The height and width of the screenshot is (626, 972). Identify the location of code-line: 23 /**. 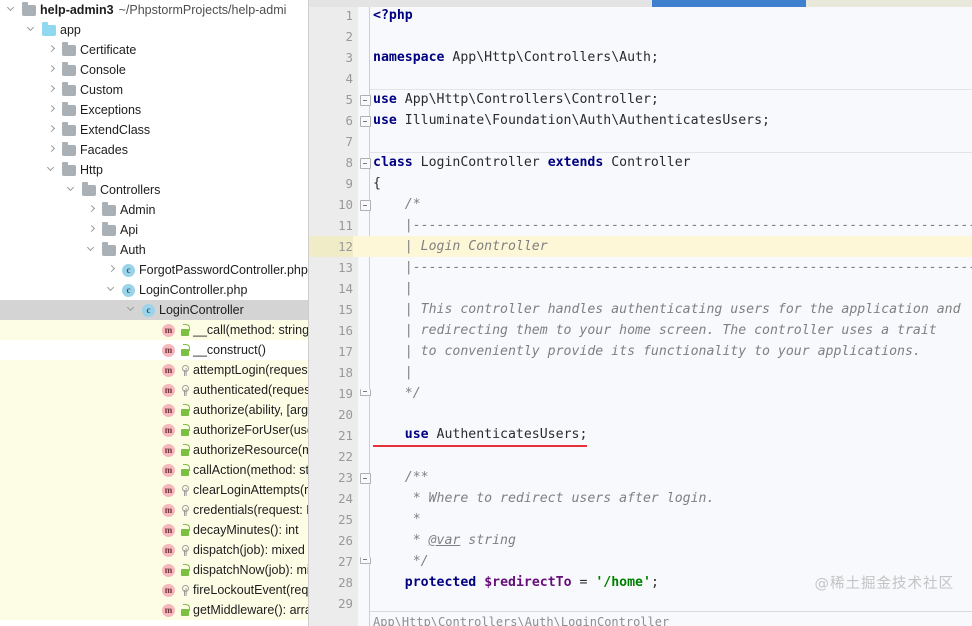
(640, 477).